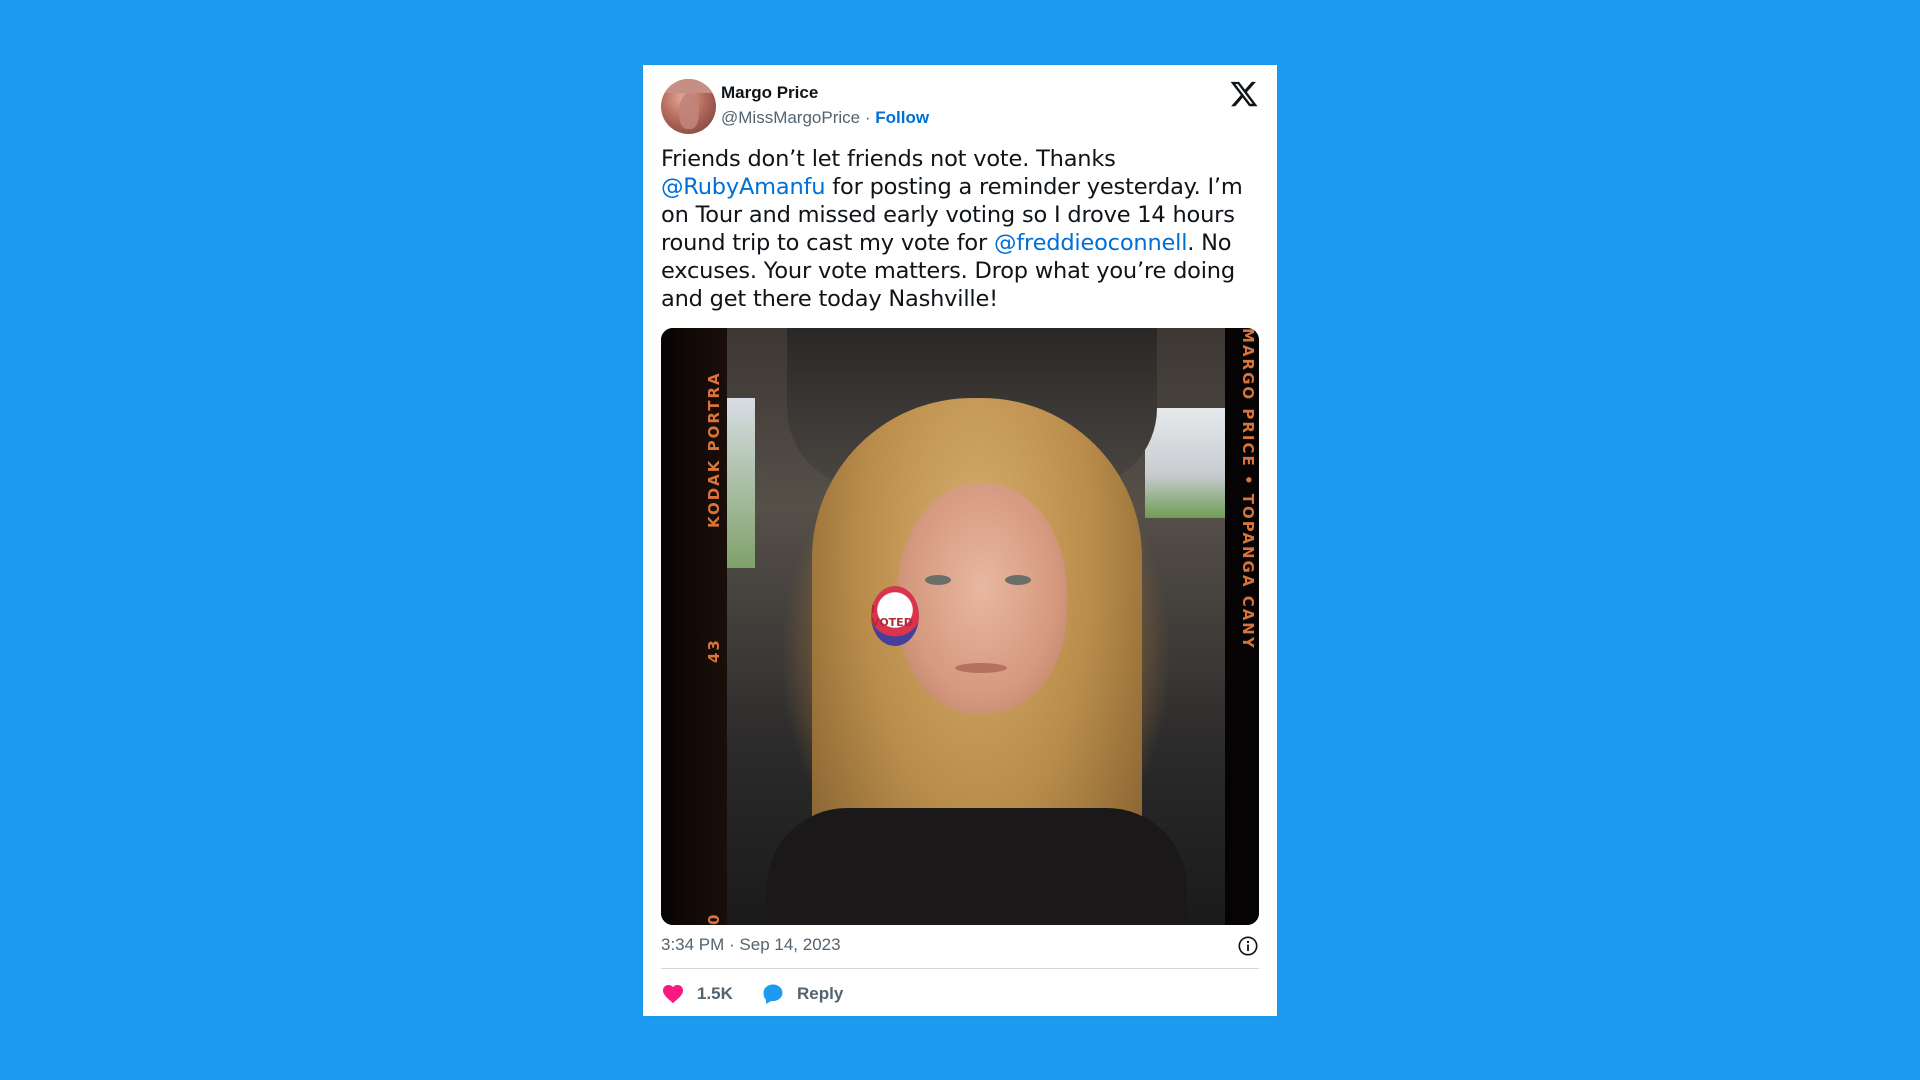 This screenshot has width=1920, height=1080. What do you see at coordinates (981, 668) in the screenshot?
I see `person-mouth` at bounding box center [981, 668].